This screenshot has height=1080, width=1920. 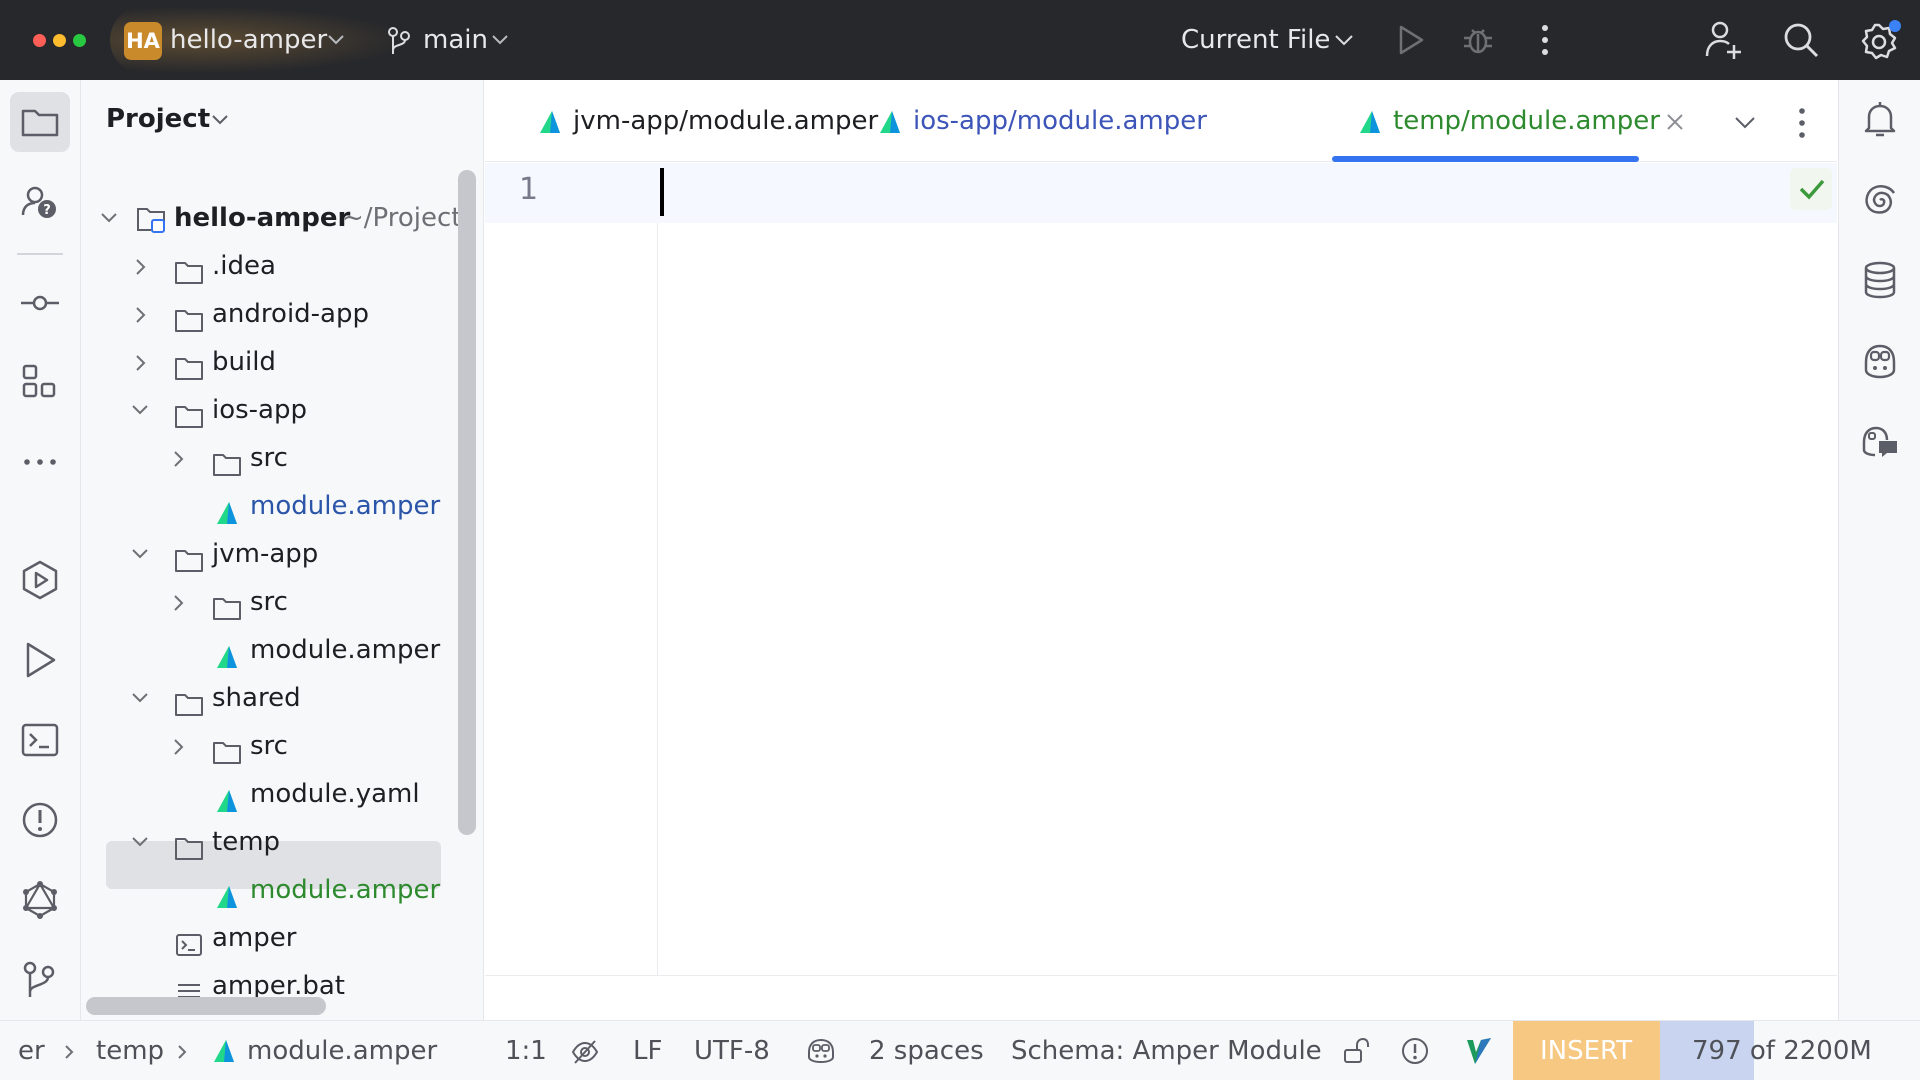 What do you see at coordinates (732, 1050) in the screenshot?
I see `file-encoding: UTF-8` at bounding box center [732, 1050].